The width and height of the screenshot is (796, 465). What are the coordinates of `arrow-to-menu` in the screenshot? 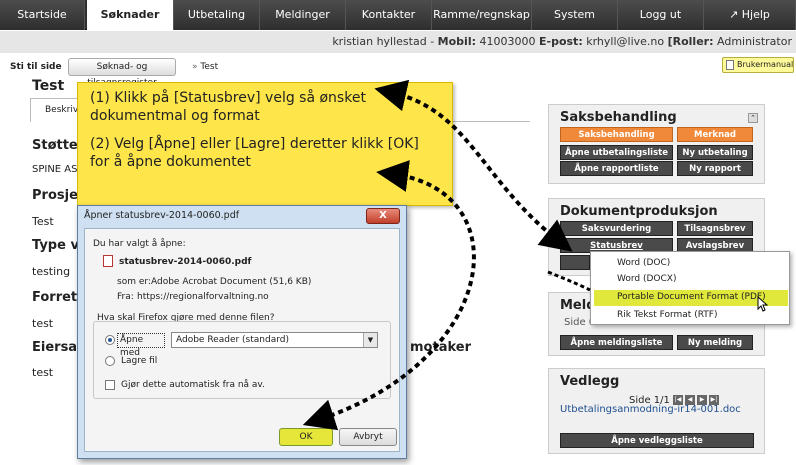 It's located at (569, 281).